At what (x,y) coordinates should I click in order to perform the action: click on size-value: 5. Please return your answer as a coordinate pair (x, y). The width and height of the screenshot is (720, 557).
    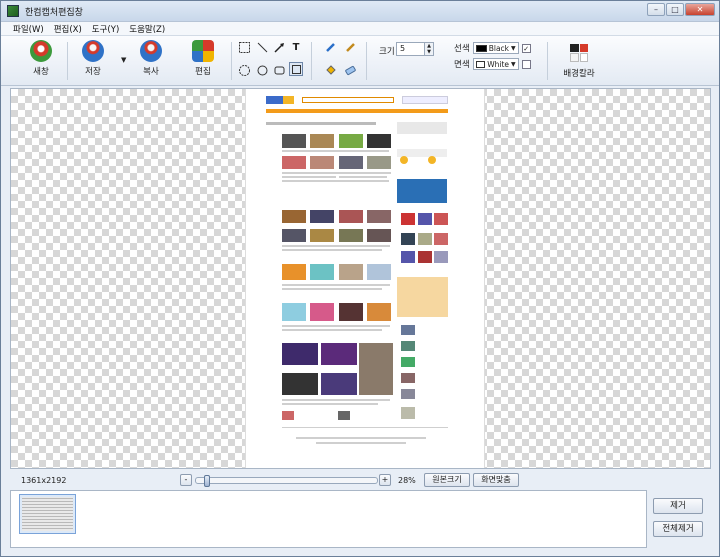
    Looking at the image, I should click on (403, 48).